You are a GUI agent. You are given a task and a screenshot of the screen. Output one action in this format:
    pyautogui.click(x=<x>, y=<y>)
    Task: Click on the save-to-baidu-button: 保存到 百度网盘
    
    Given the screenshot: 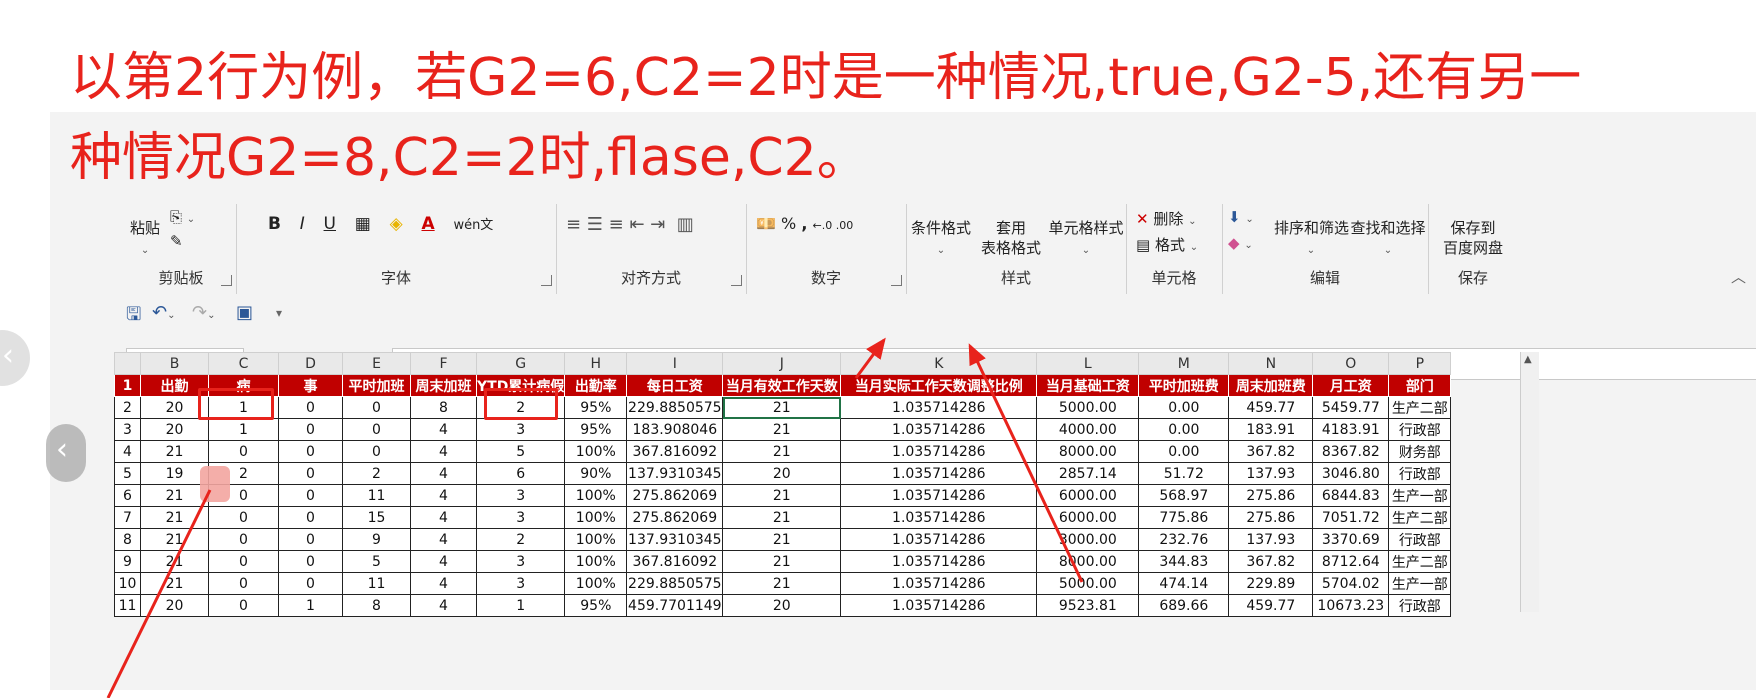 What is the action you would take?
    pyautogui.click(x=1473, y=238)
    